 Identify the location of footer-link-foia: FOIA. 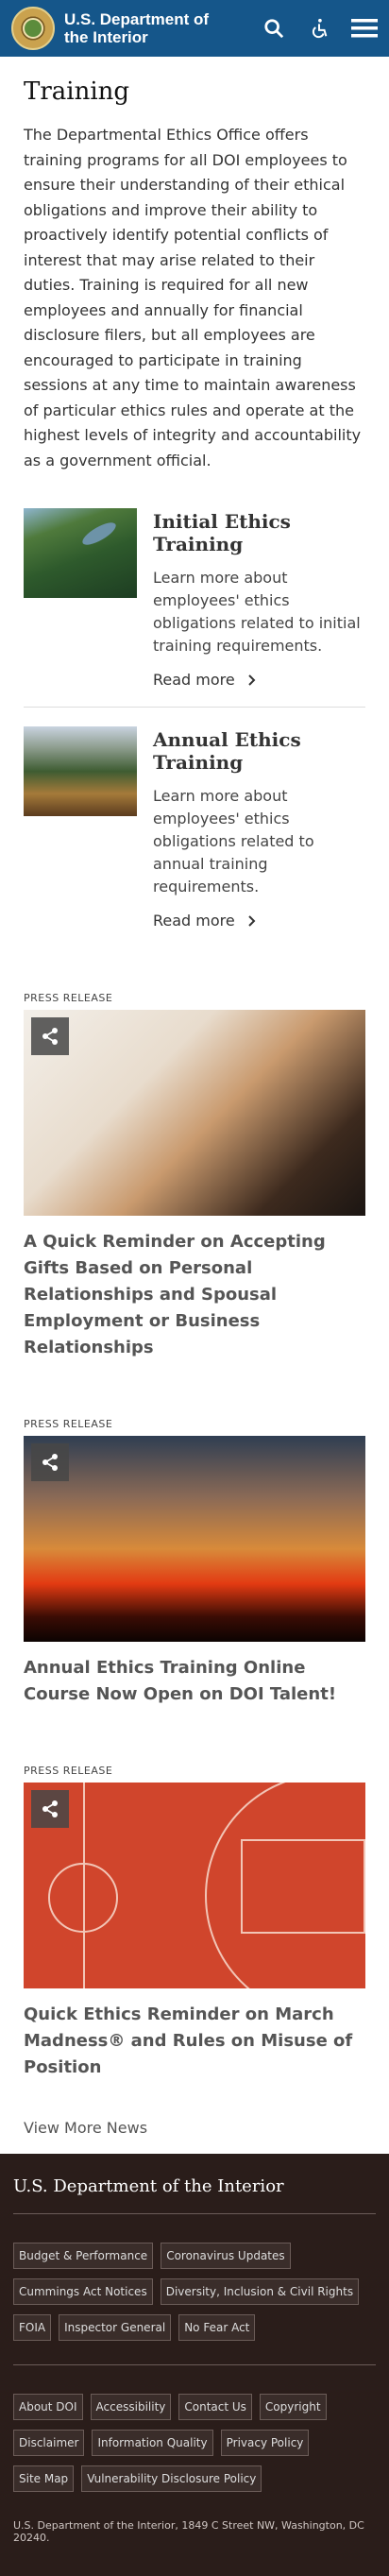
(32, 2327).